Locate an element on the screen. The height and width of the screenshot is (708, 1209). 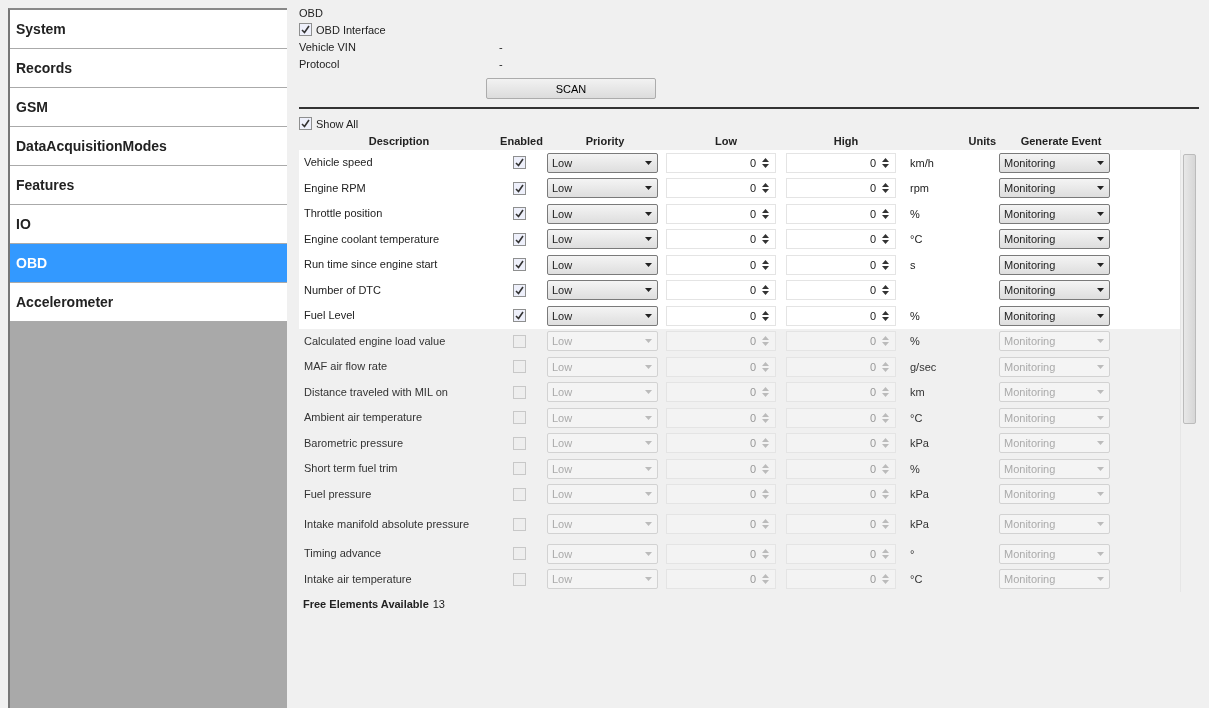
sidebar-item: DataAcquisitionModes is located at coordinates (148, 146).